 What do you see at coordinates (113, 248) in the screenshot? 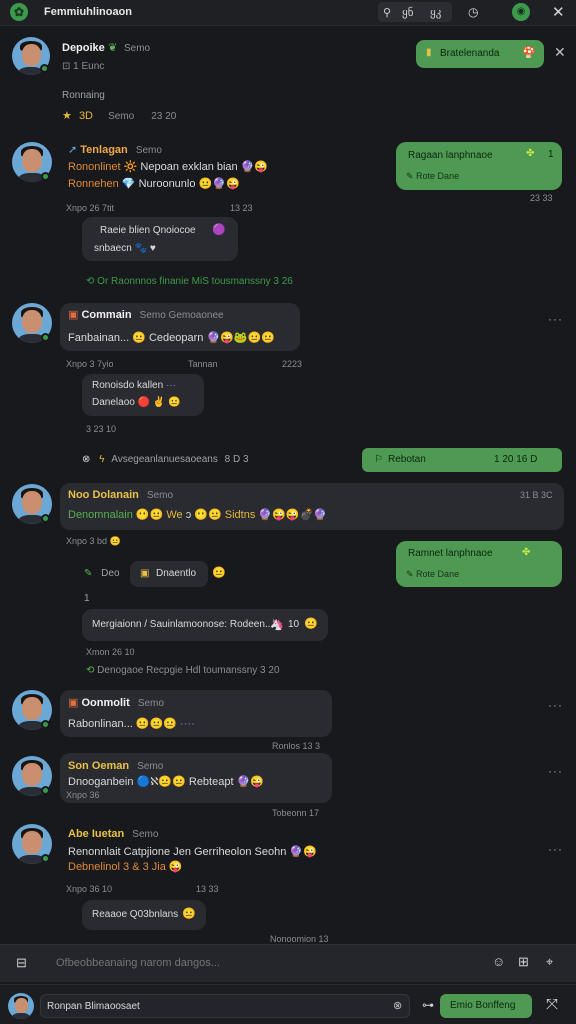
I see `reply-text: snbaecn` at bounding box center [113, 248].